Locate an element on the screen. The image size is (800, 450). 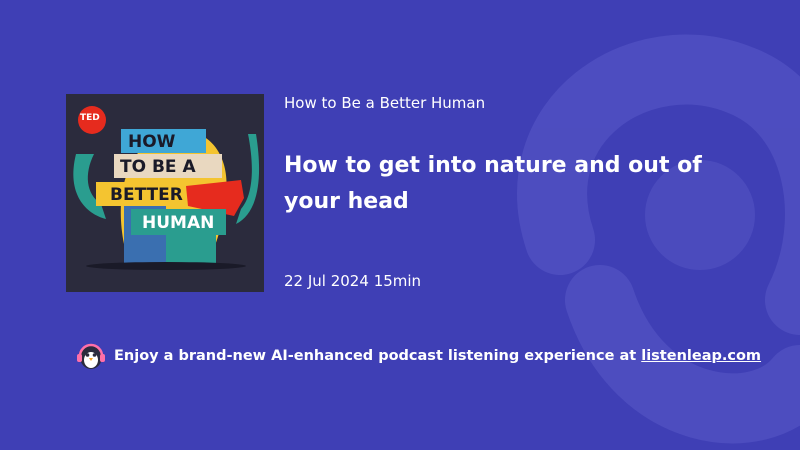
cover-line-2: TO BE A is located at coordinates (158, 167).